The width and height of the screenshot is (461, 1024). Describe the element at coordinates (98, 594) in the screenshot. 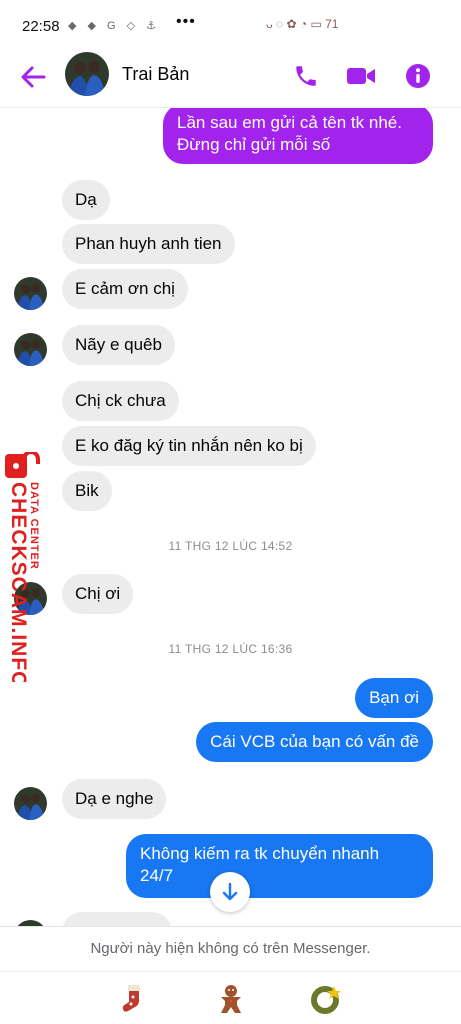

I see `message-bubble-incoming: Chị ơi` at that location.